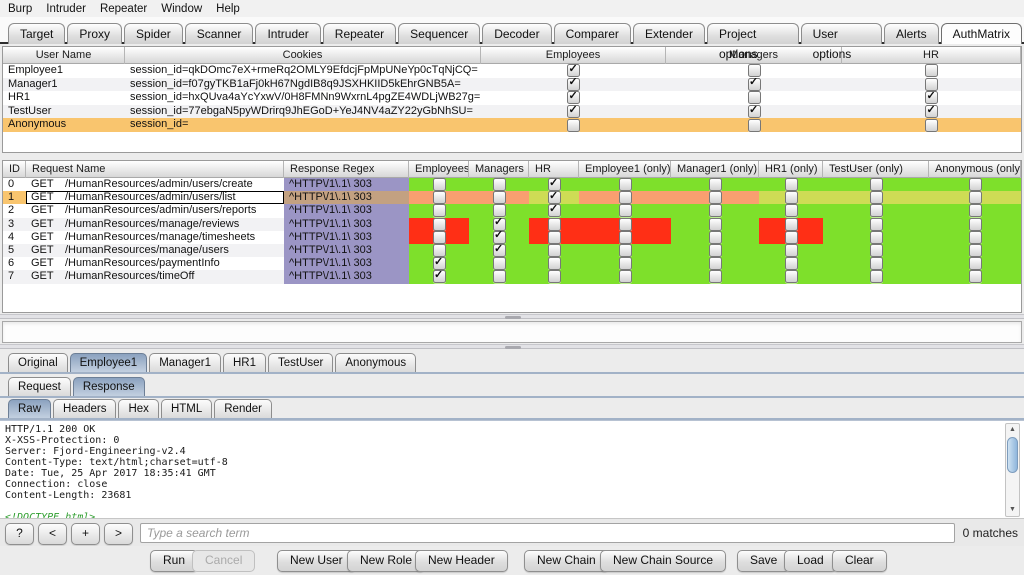  What do you see at coordinates (316, 561) in the screenshot?
I see `new-user-button: New User` at bounding box center [316, 561].